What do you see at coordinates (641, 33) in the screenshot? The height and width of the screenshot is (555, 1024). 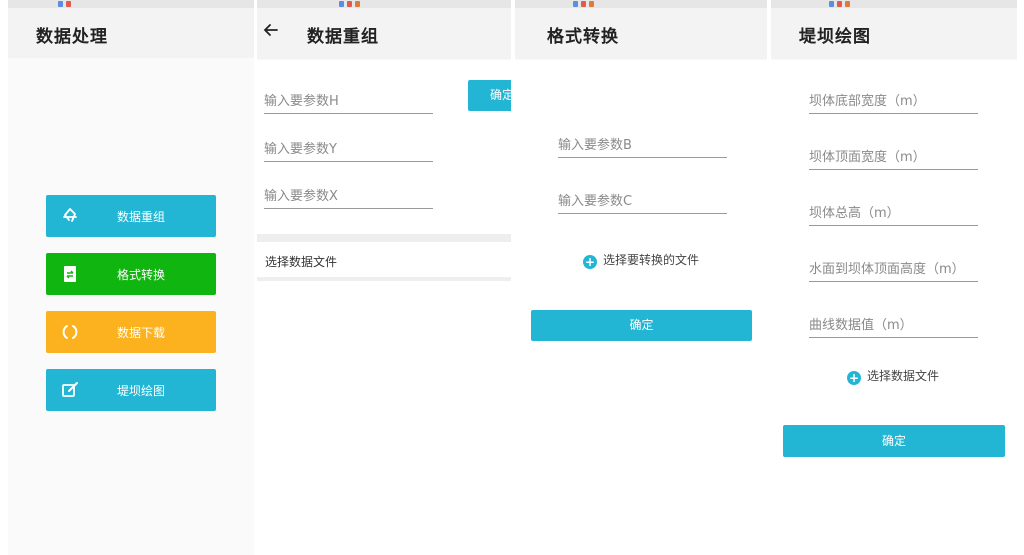 I see `app-bar: 格式转换` at bounding box center [641, 33].